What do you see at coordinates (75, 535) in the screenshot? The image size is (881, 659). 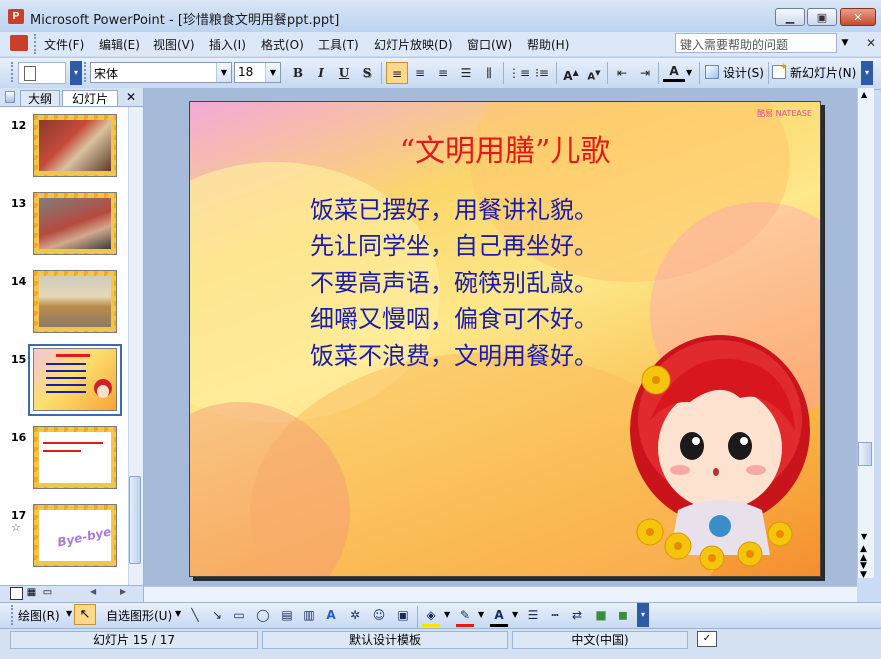 I see `slide-thumbnail-17: Bye-bye` at bounding box center [75, 535].